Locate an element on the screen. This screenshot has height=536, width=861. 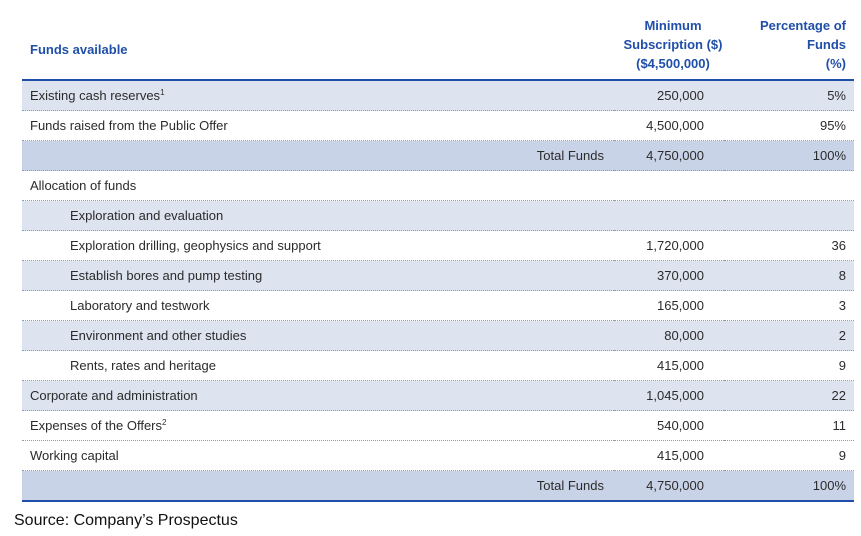
header-min-line1: Minimum is located at coordinates (673, 25).